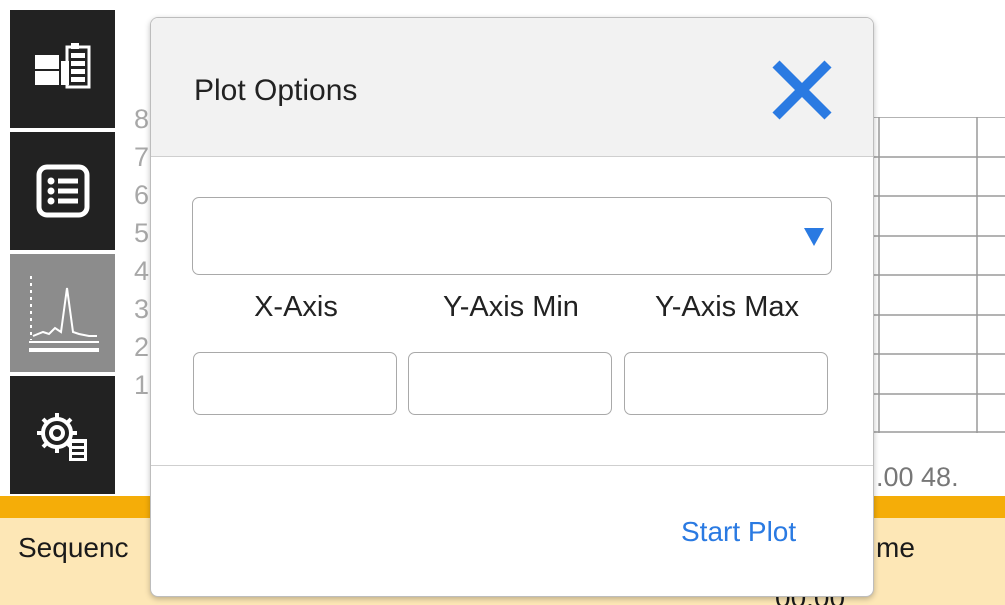  Describe the element at coordinates (895, 547) in the screenshot. I see `time-label: me` at that location.